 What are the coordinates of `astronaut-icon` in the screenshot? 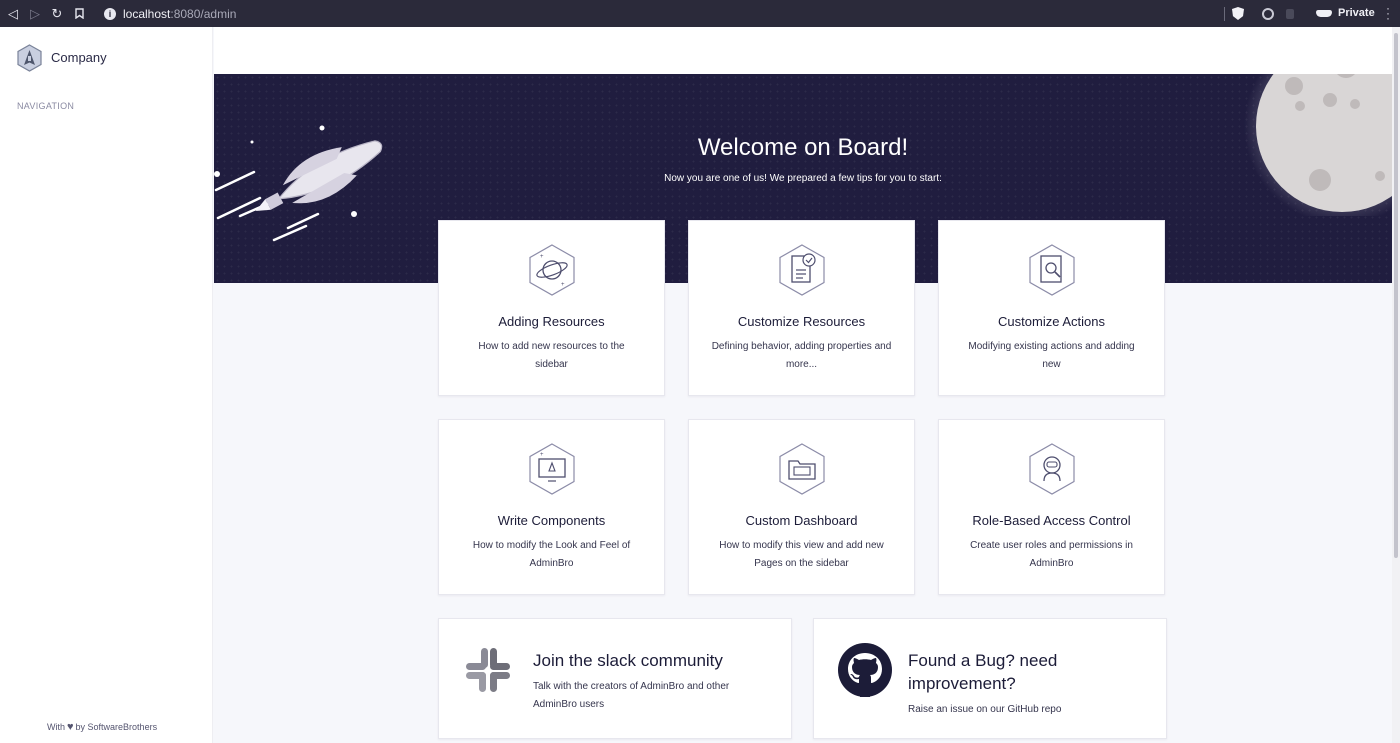 It's located at (1052, 469).